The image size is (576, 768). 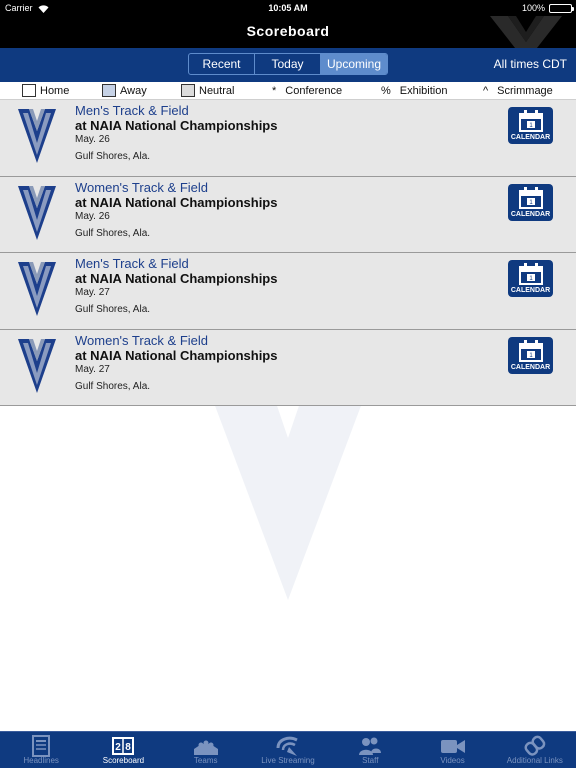 I want to click on date-segmented-control: Recent Today Upcoming, so click(x=288, y=64).